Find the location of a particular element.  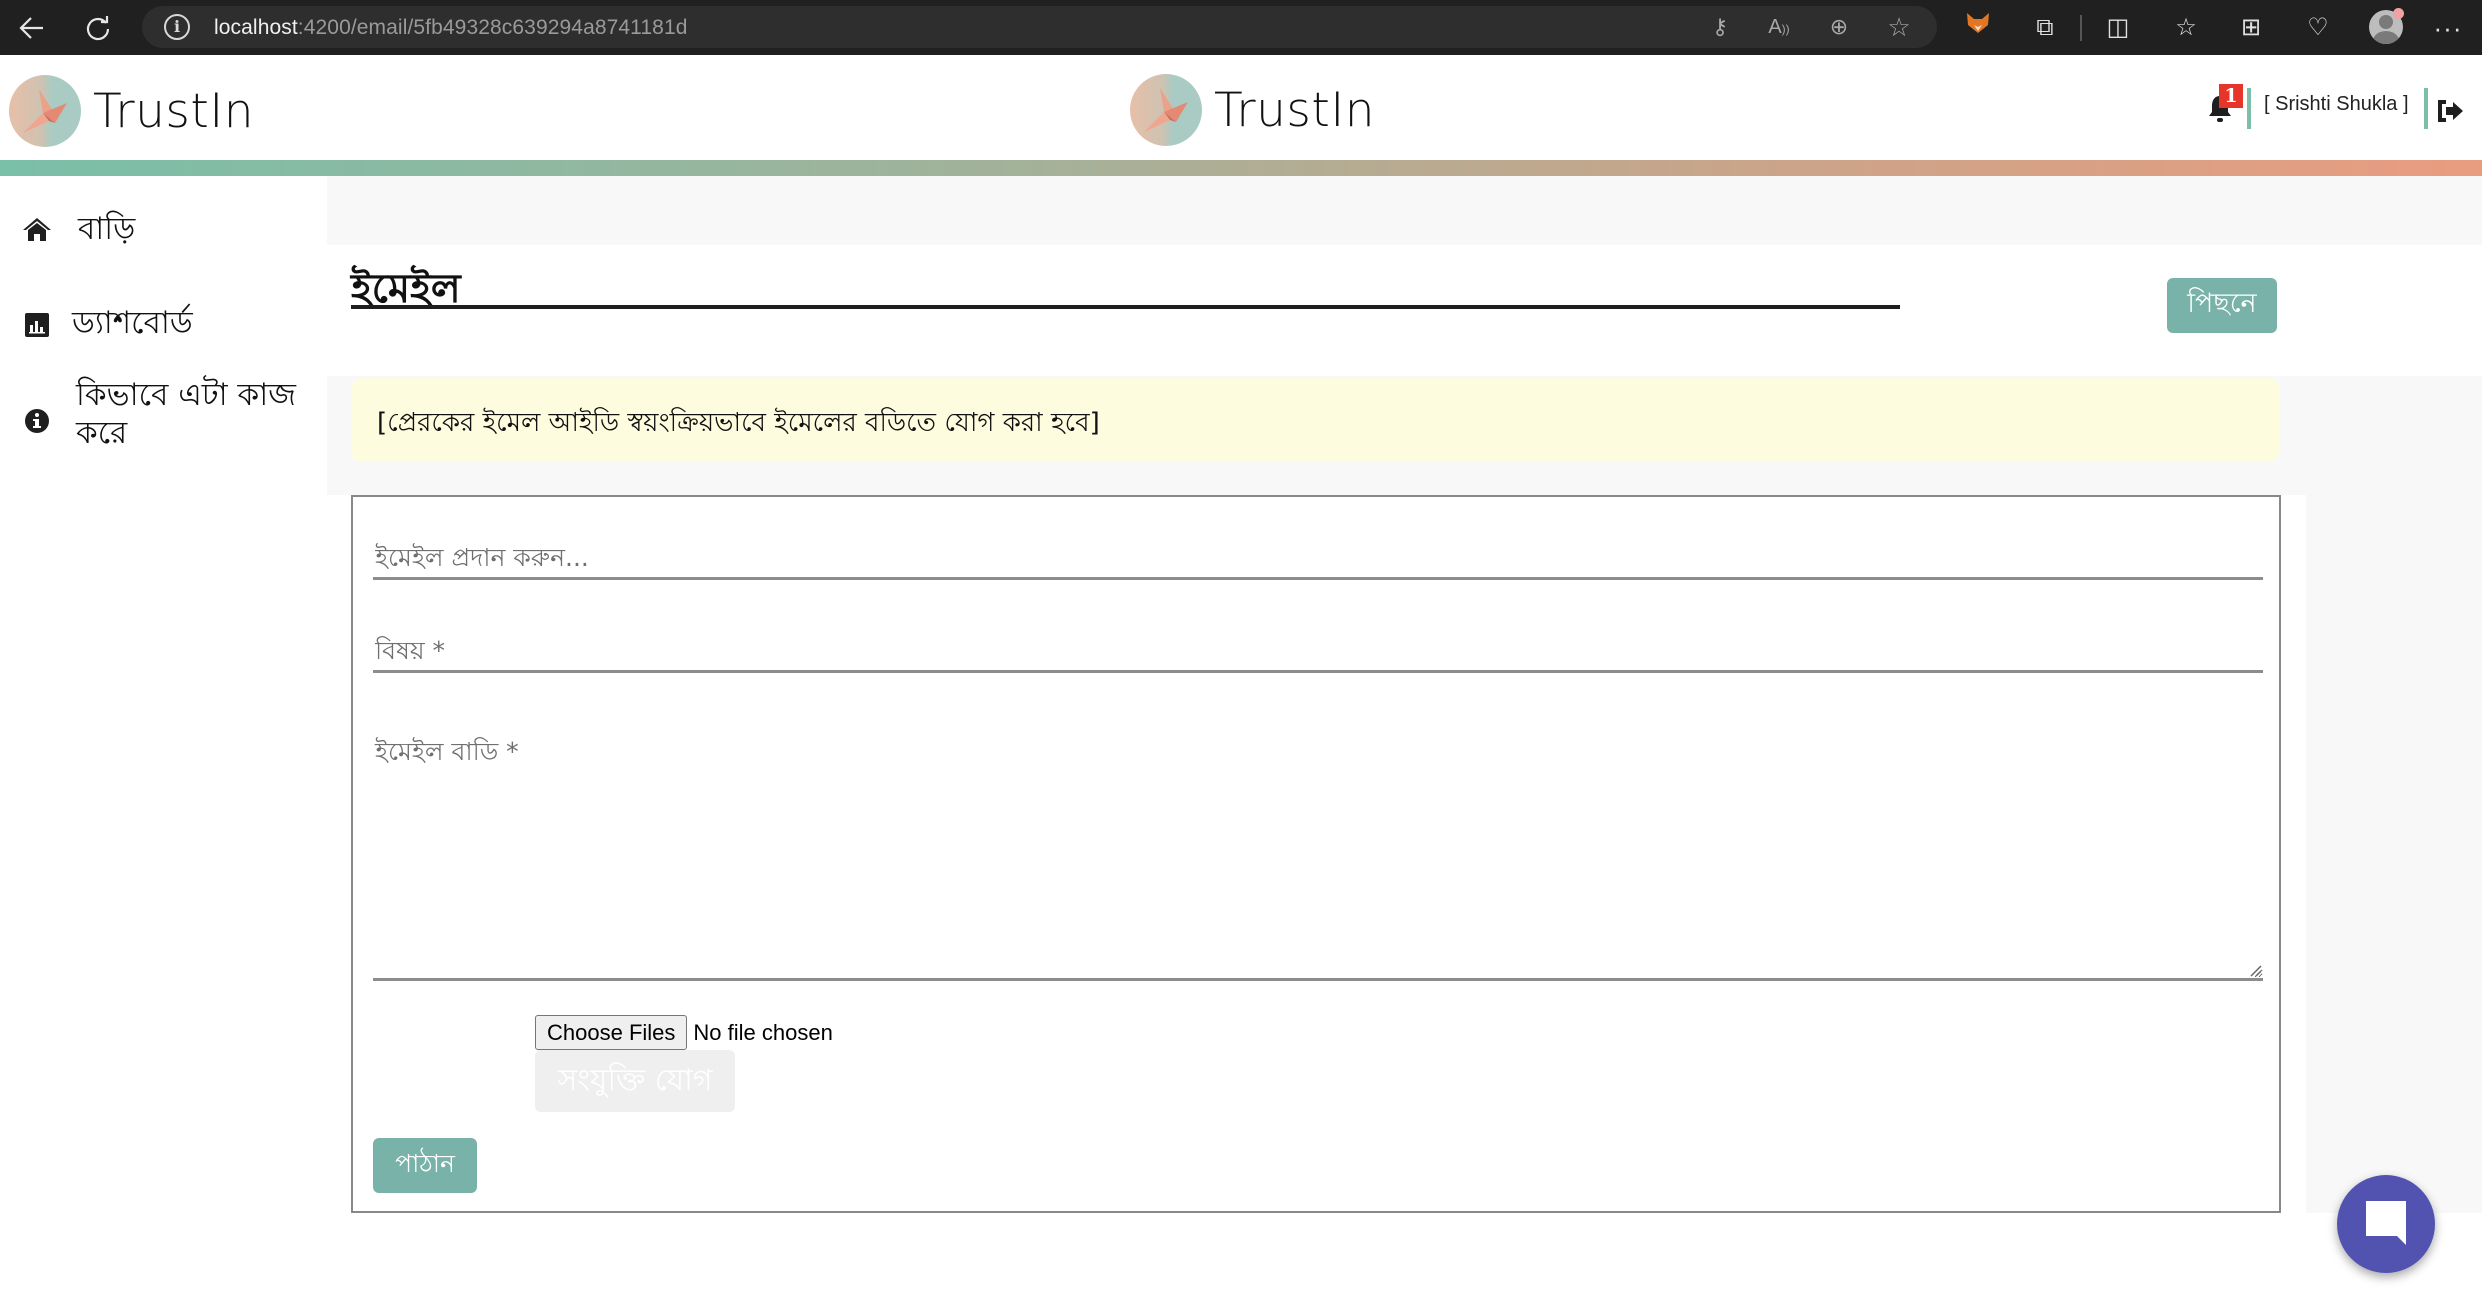

more-icon: ··· is located at coordinates (2448, 28).